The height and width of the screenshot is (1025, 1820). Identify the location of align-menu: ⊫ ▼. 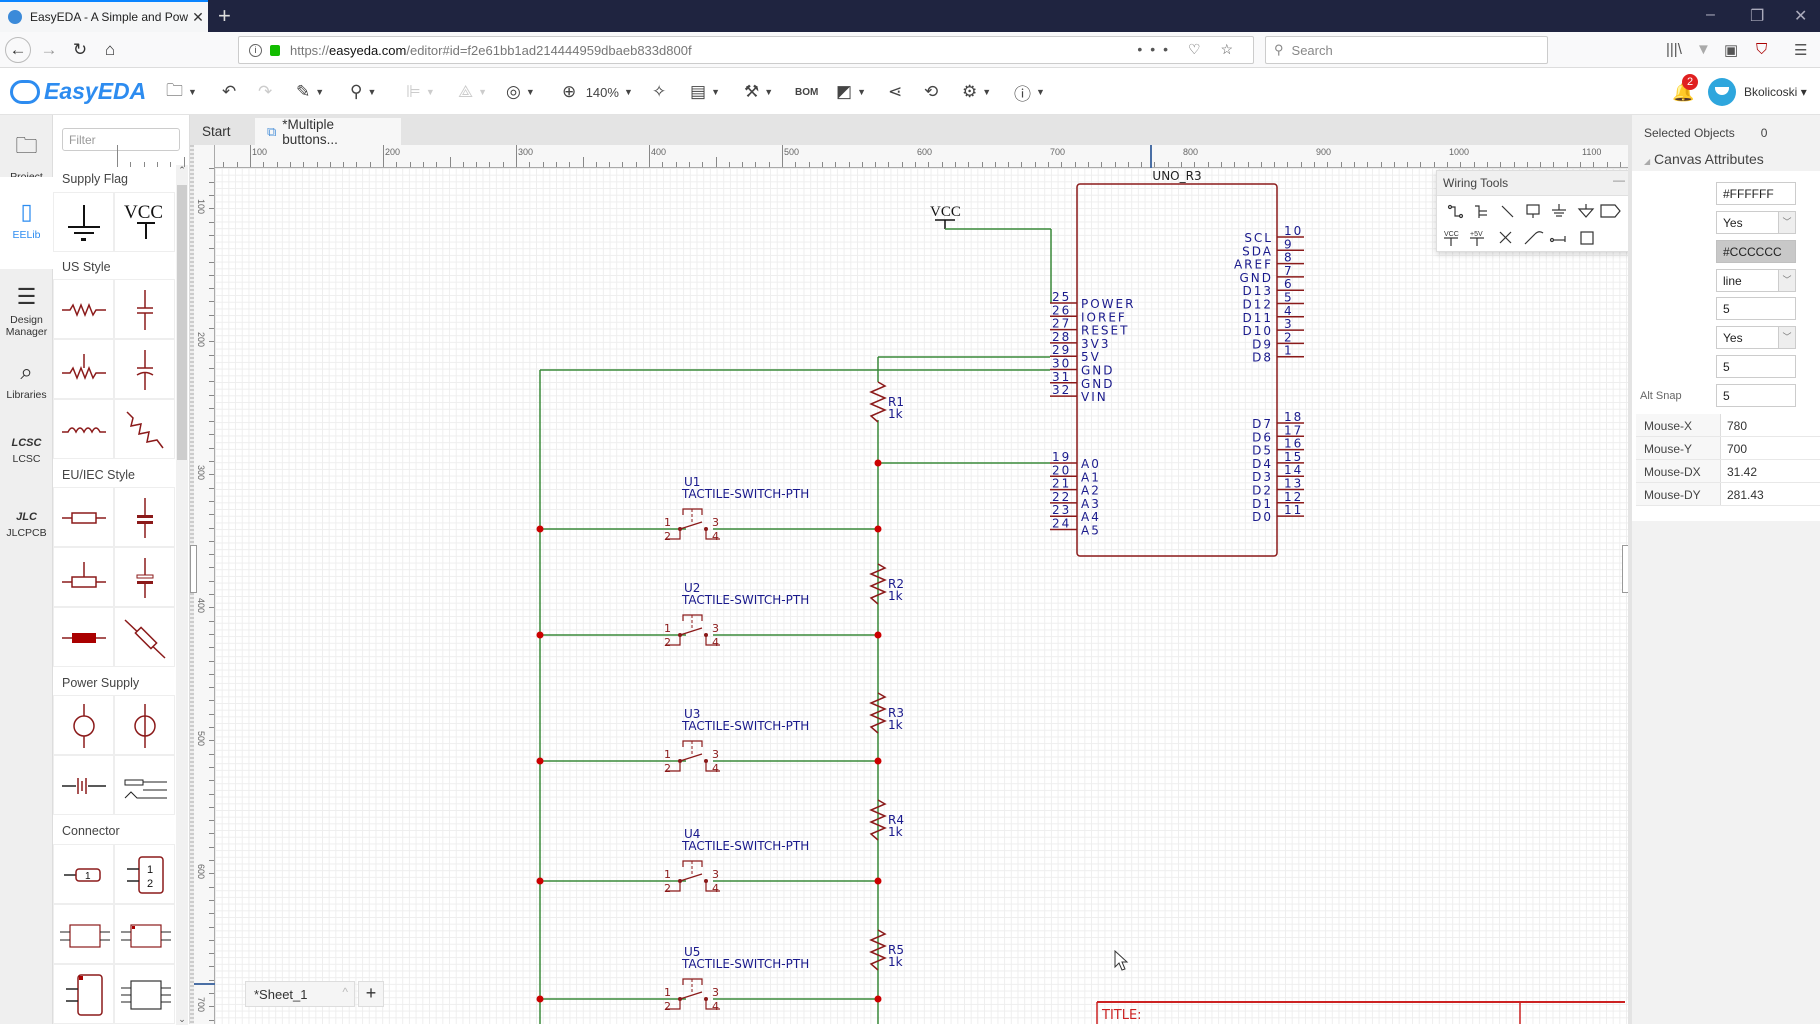
(420, 92).